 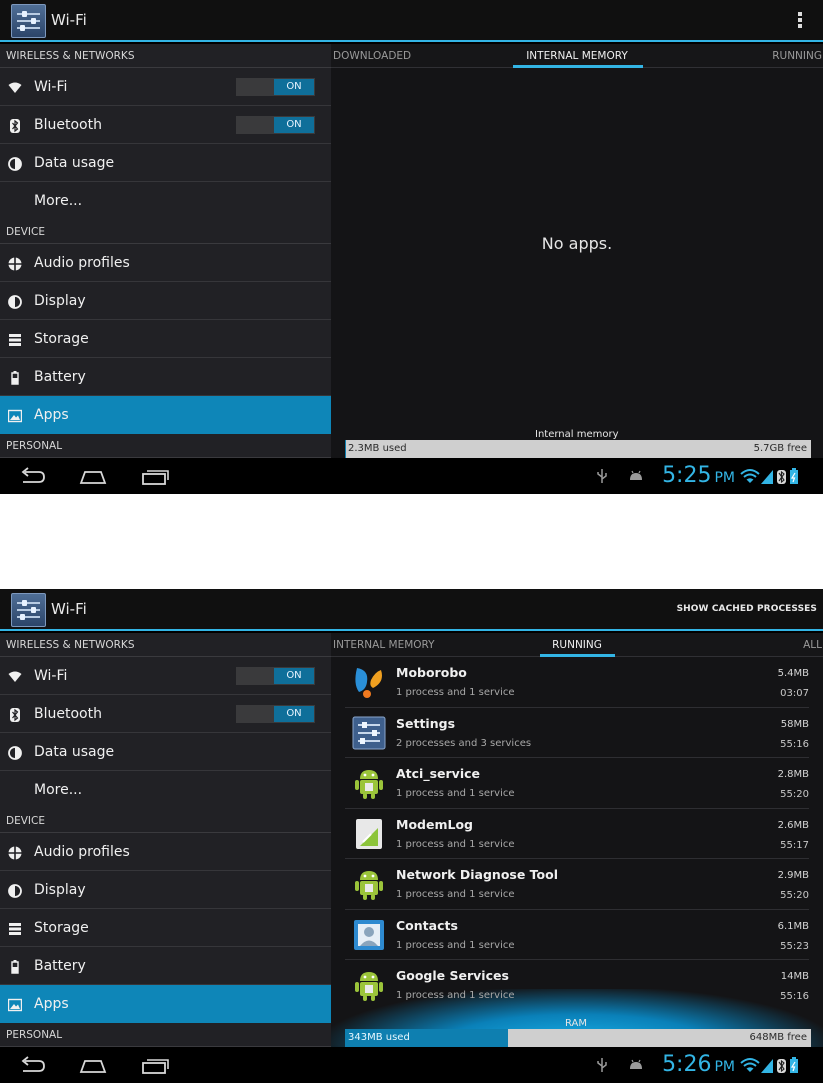 I want to click on audio-profiles-icon, so click(x=15, y=263).